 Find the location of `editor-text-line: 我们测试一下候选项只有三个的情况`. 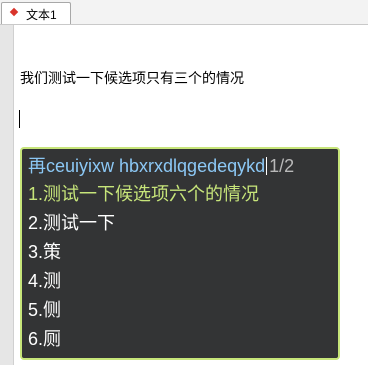

editor-text-line: 我们测试一下候选项只有三个的情况 is located at coordinates (132, 78).